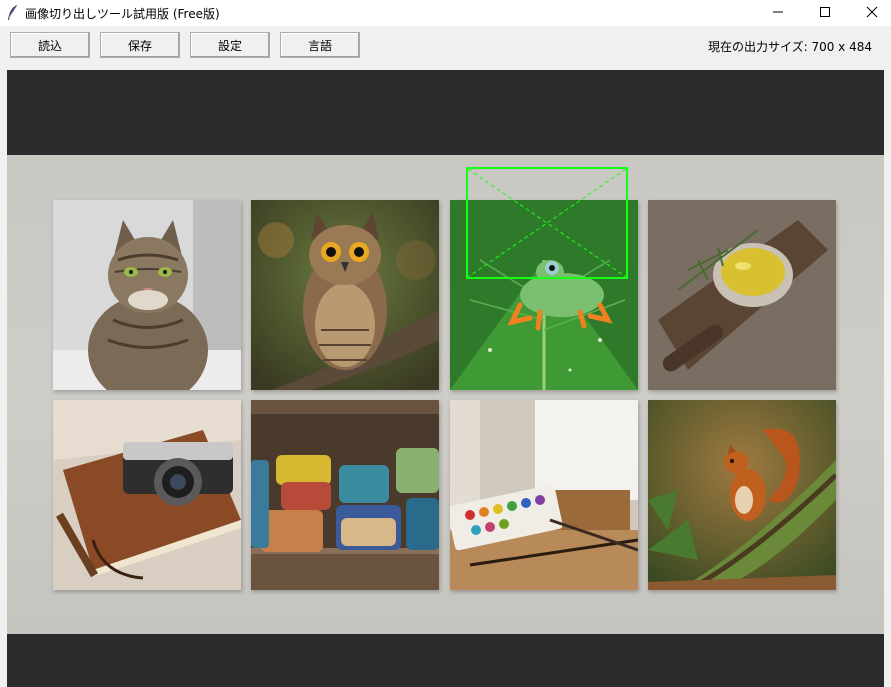 This screenshot has height=687, width=891. What do you see at coordinates (742, 295) in the screenshot?
I see `olive-oil-bowl-image` at bounding box center [742, 295].